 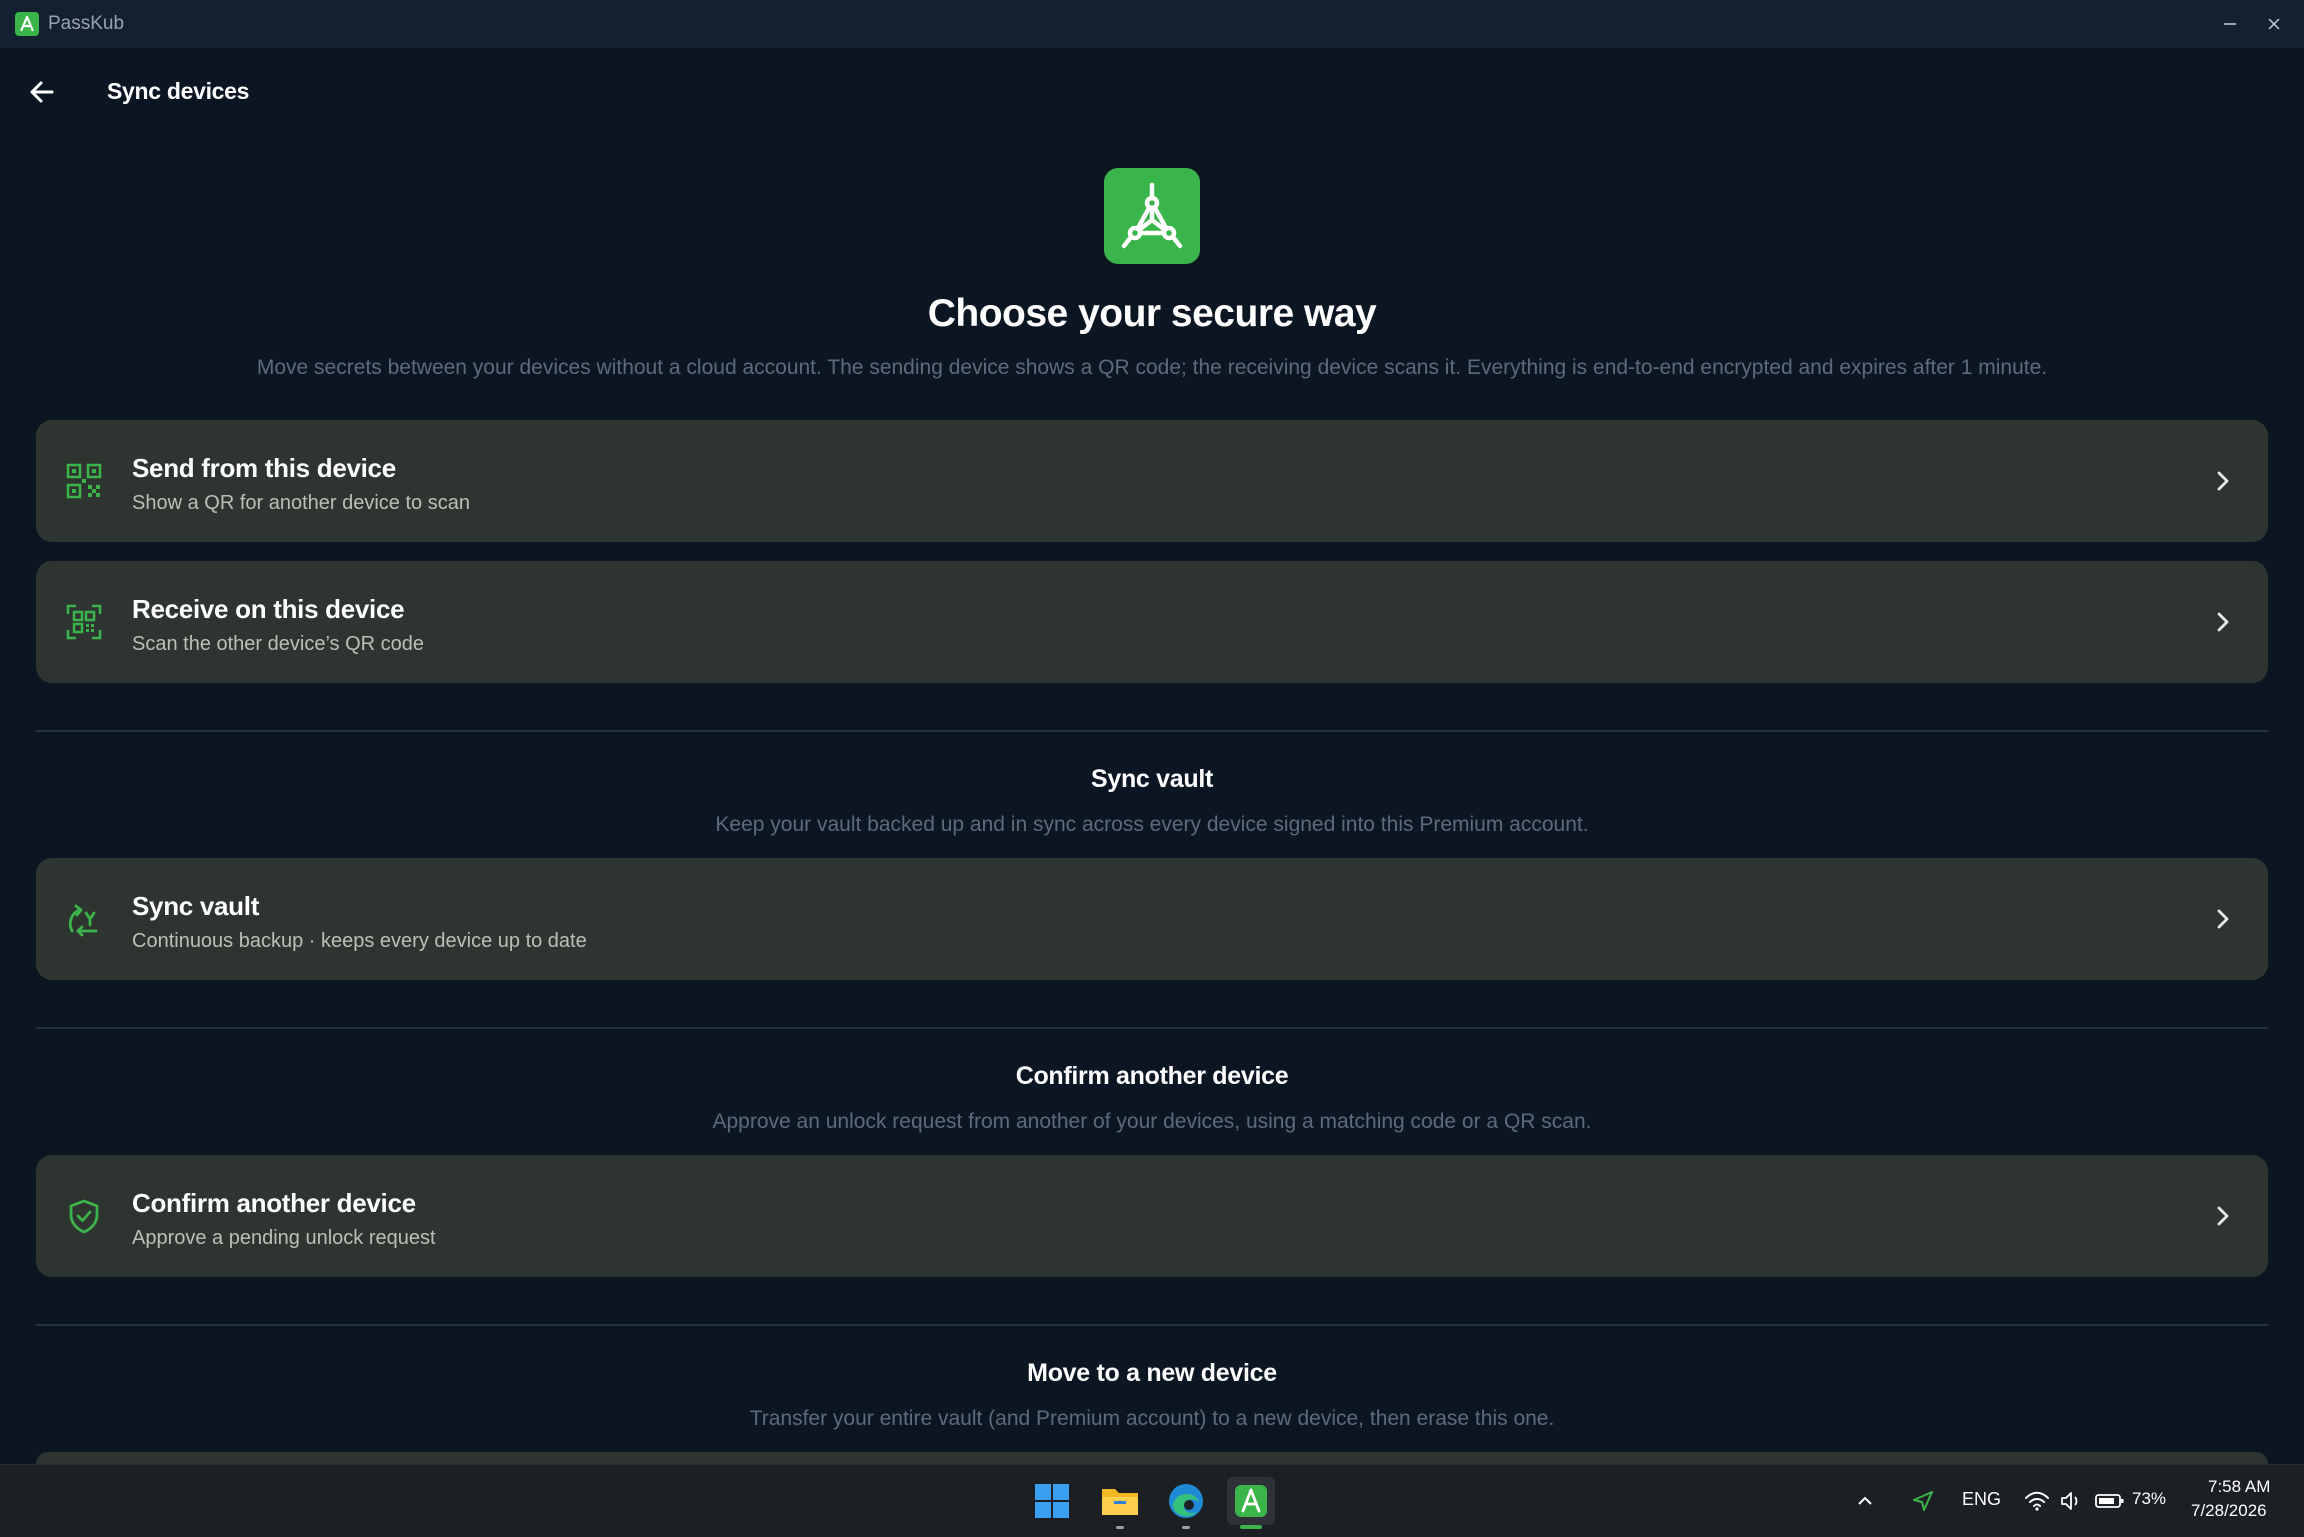 What do you see at coordinates (1251, 1503) in the screenshot?
I see `passkub-taskbar-icon` at bounding box center [1251, 1503].